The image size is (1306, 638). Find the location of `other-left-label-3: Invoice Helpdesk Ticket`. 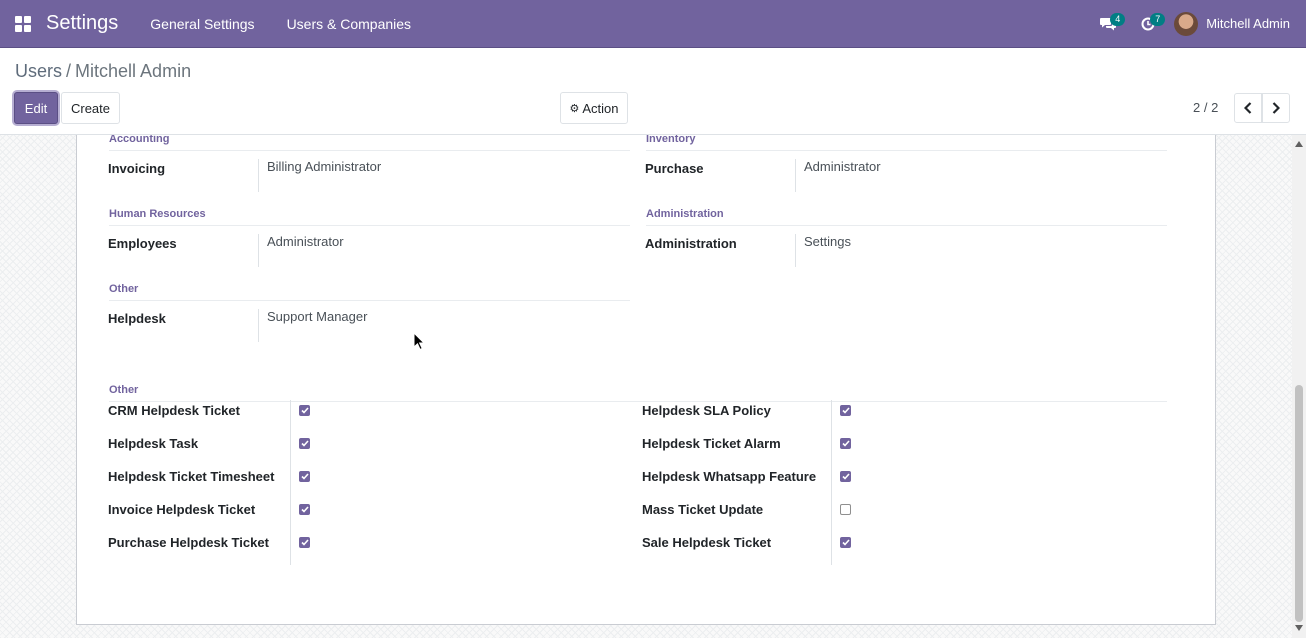

other-left-label-3: Invoice Helpdesk Ticket is located at coordinates (182, 509).